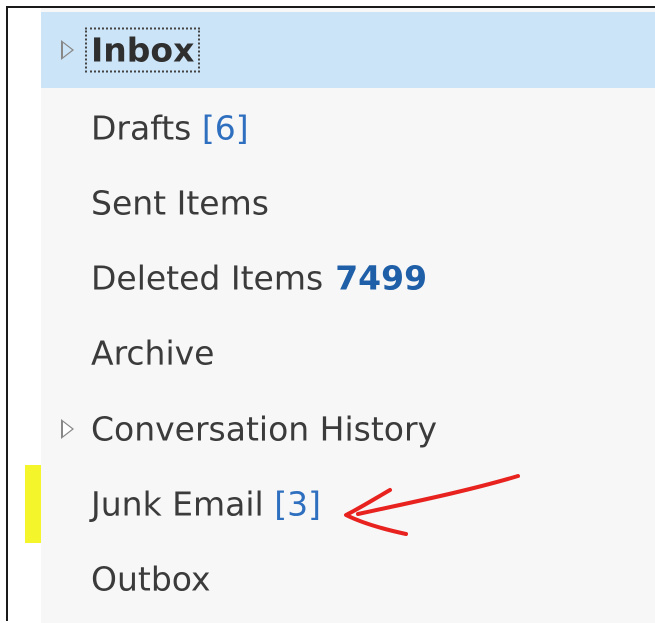 The width and height of the screenshot is (655, 623). I want to click on folder-name: Conversation History, so click(264, 429).